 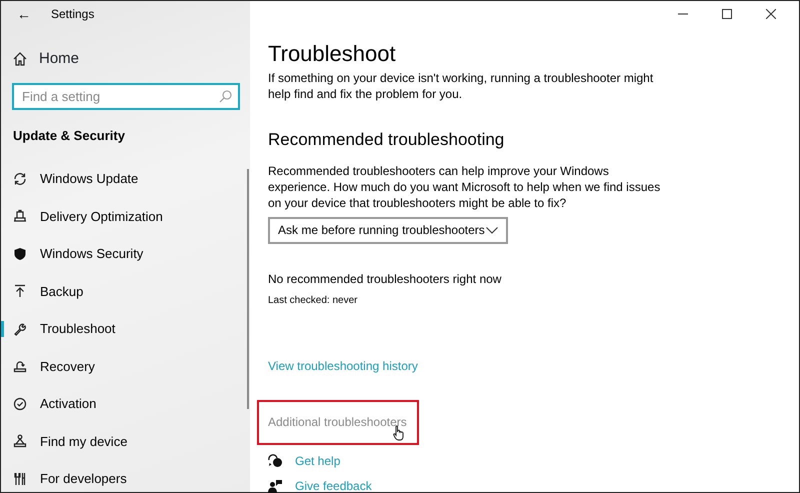 I want to click on home-link: Home, so click(x=59, y=59).